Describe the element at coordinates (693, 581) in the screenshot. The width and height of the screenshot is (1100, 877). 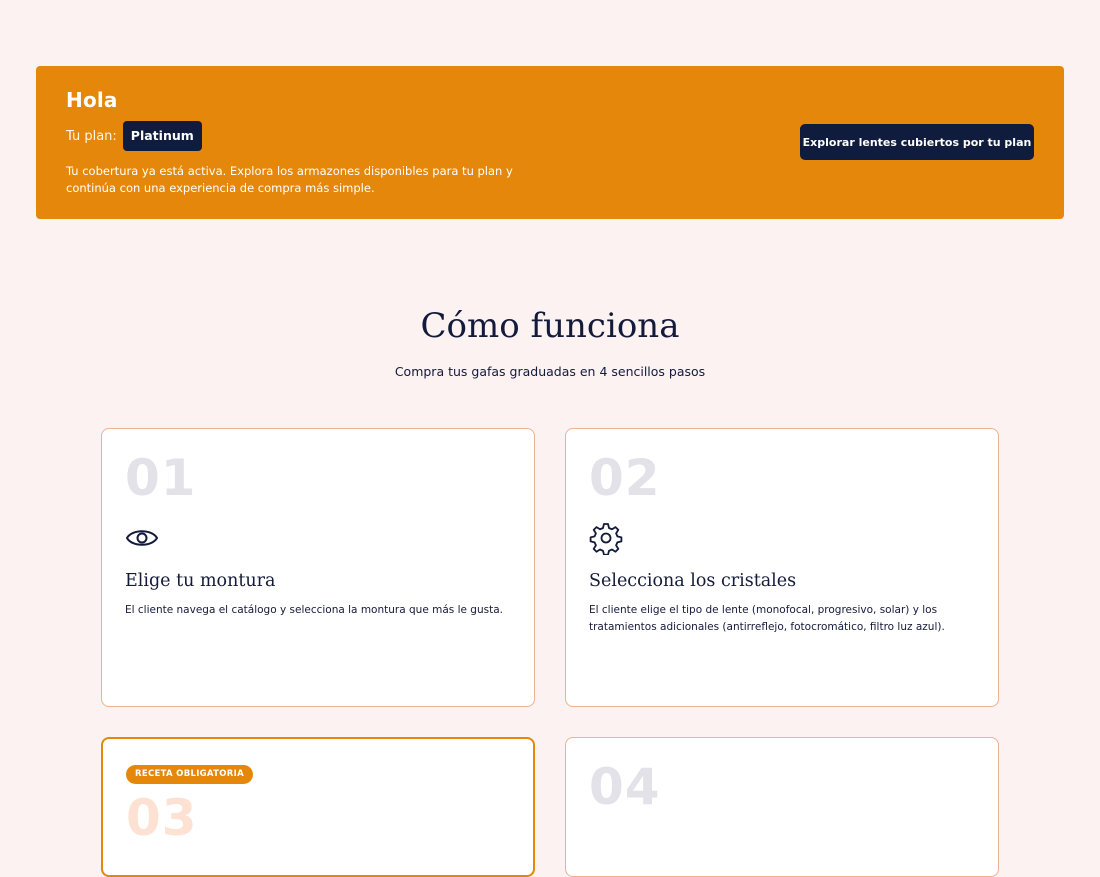
I see `step-title: Selecciona los cristales` at that location.